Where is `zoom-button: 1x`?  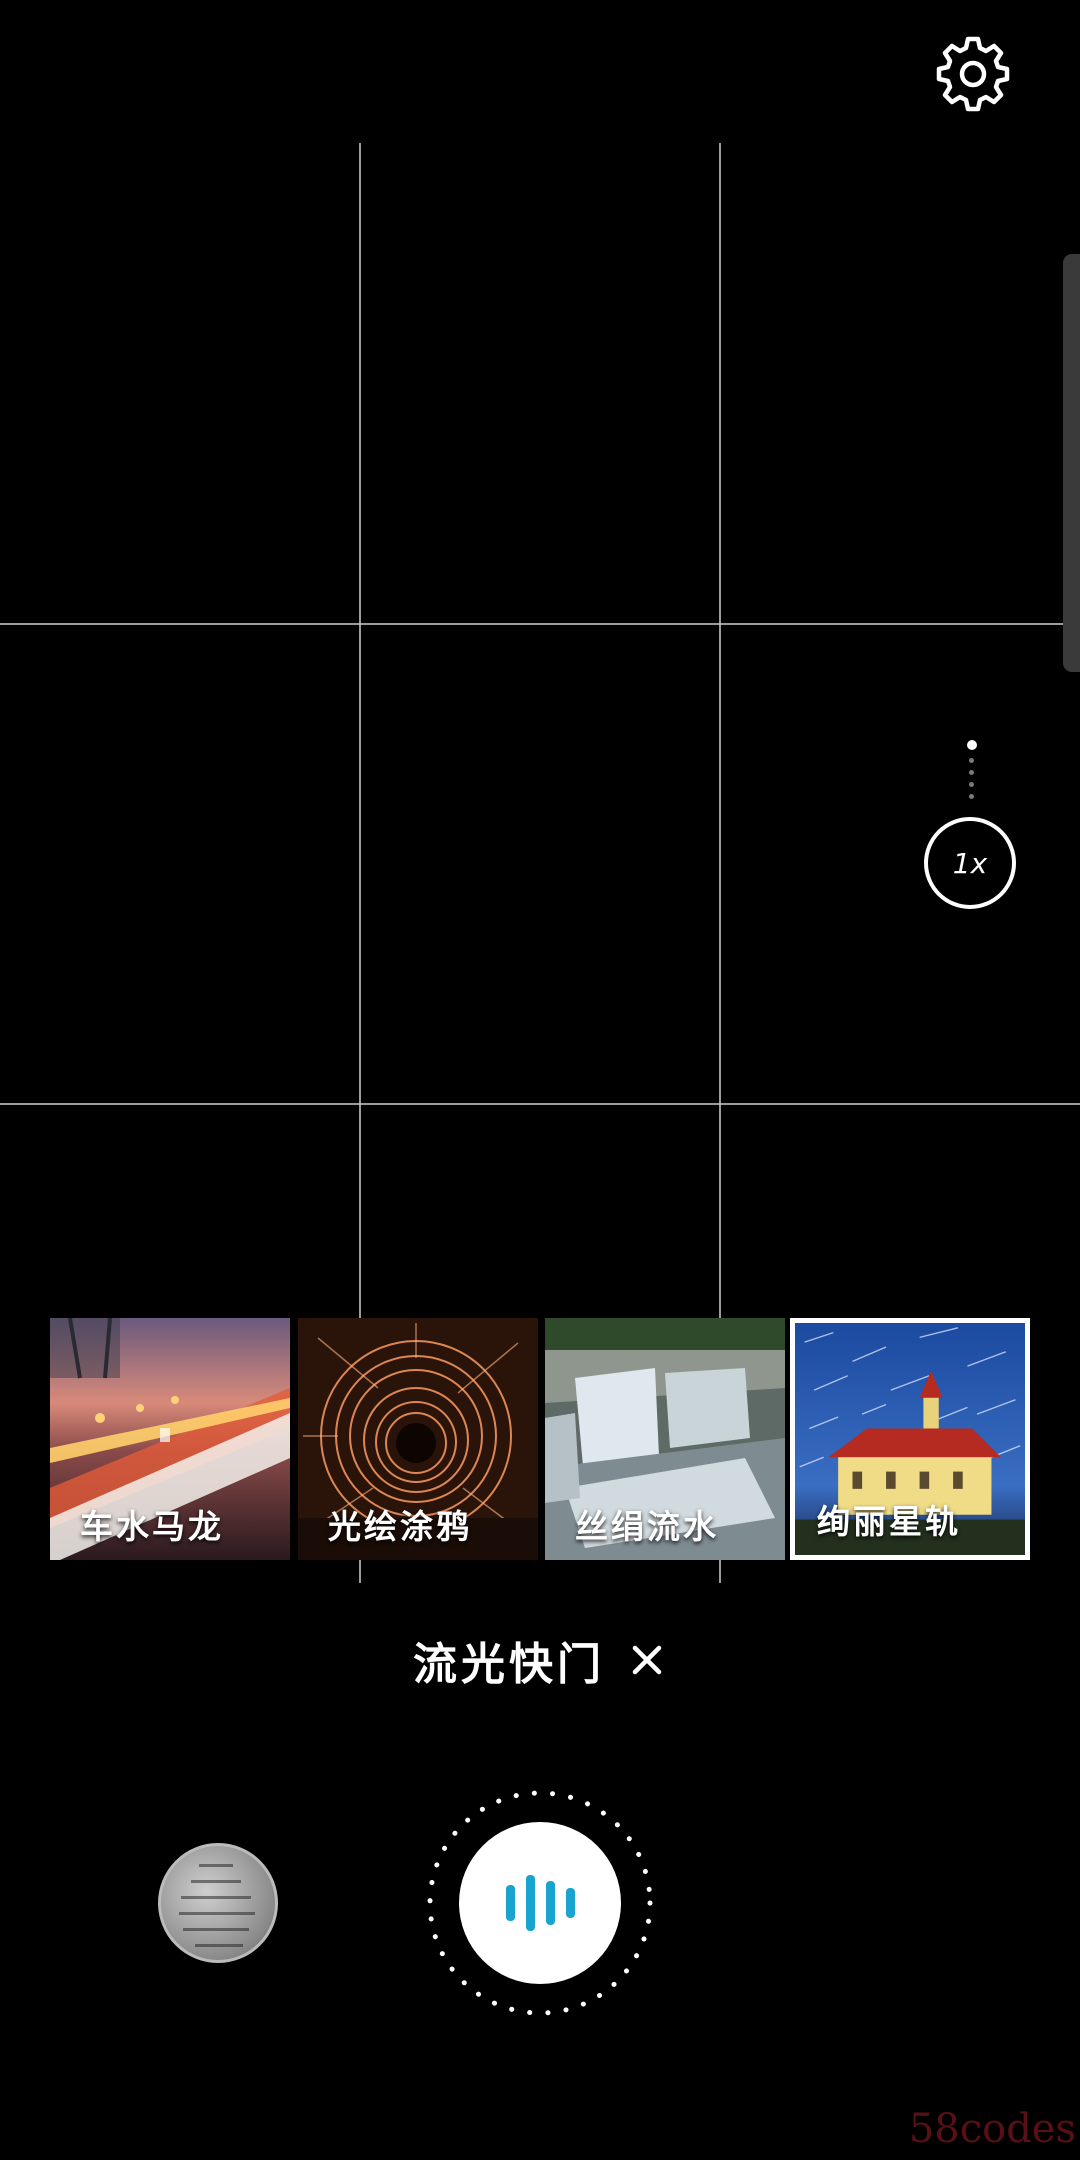 zoom-button: 1x is located at coordinates (970, 863).